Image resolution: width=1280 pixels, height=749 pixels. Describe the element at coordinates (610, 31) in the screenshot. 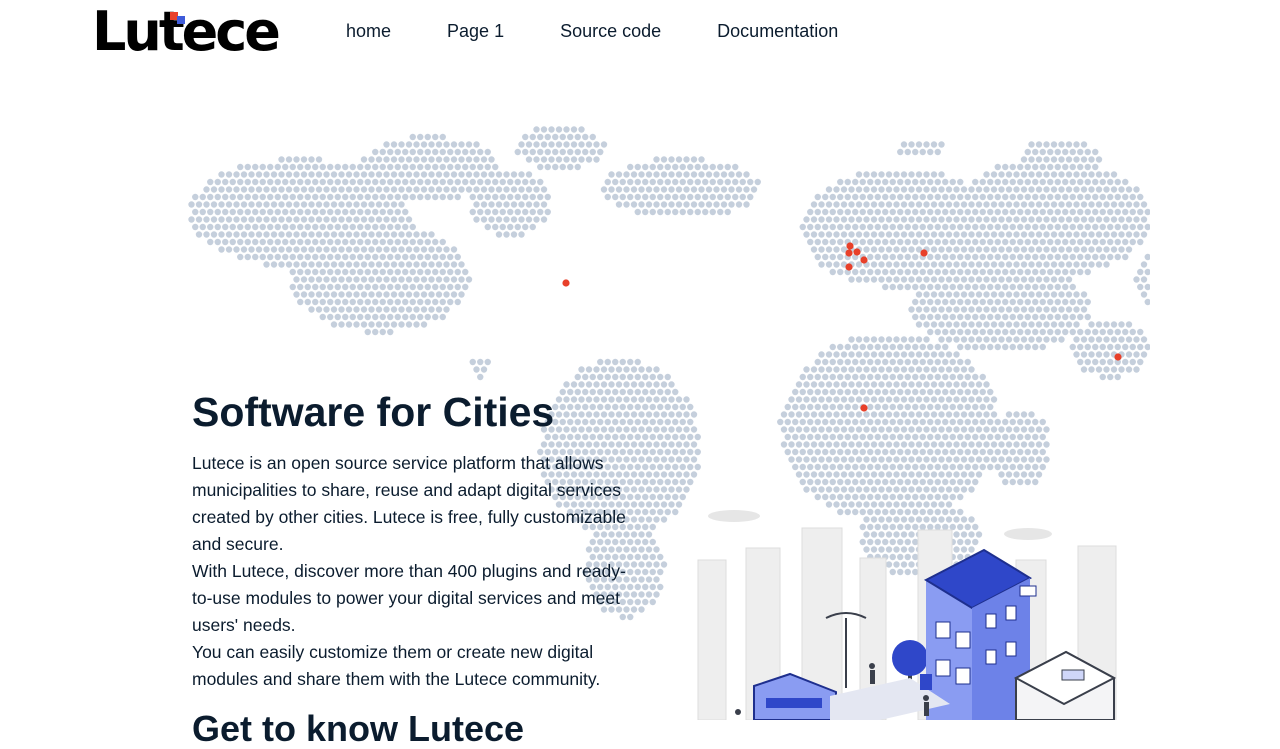

I see `nav-source-code: Source code` at that location.